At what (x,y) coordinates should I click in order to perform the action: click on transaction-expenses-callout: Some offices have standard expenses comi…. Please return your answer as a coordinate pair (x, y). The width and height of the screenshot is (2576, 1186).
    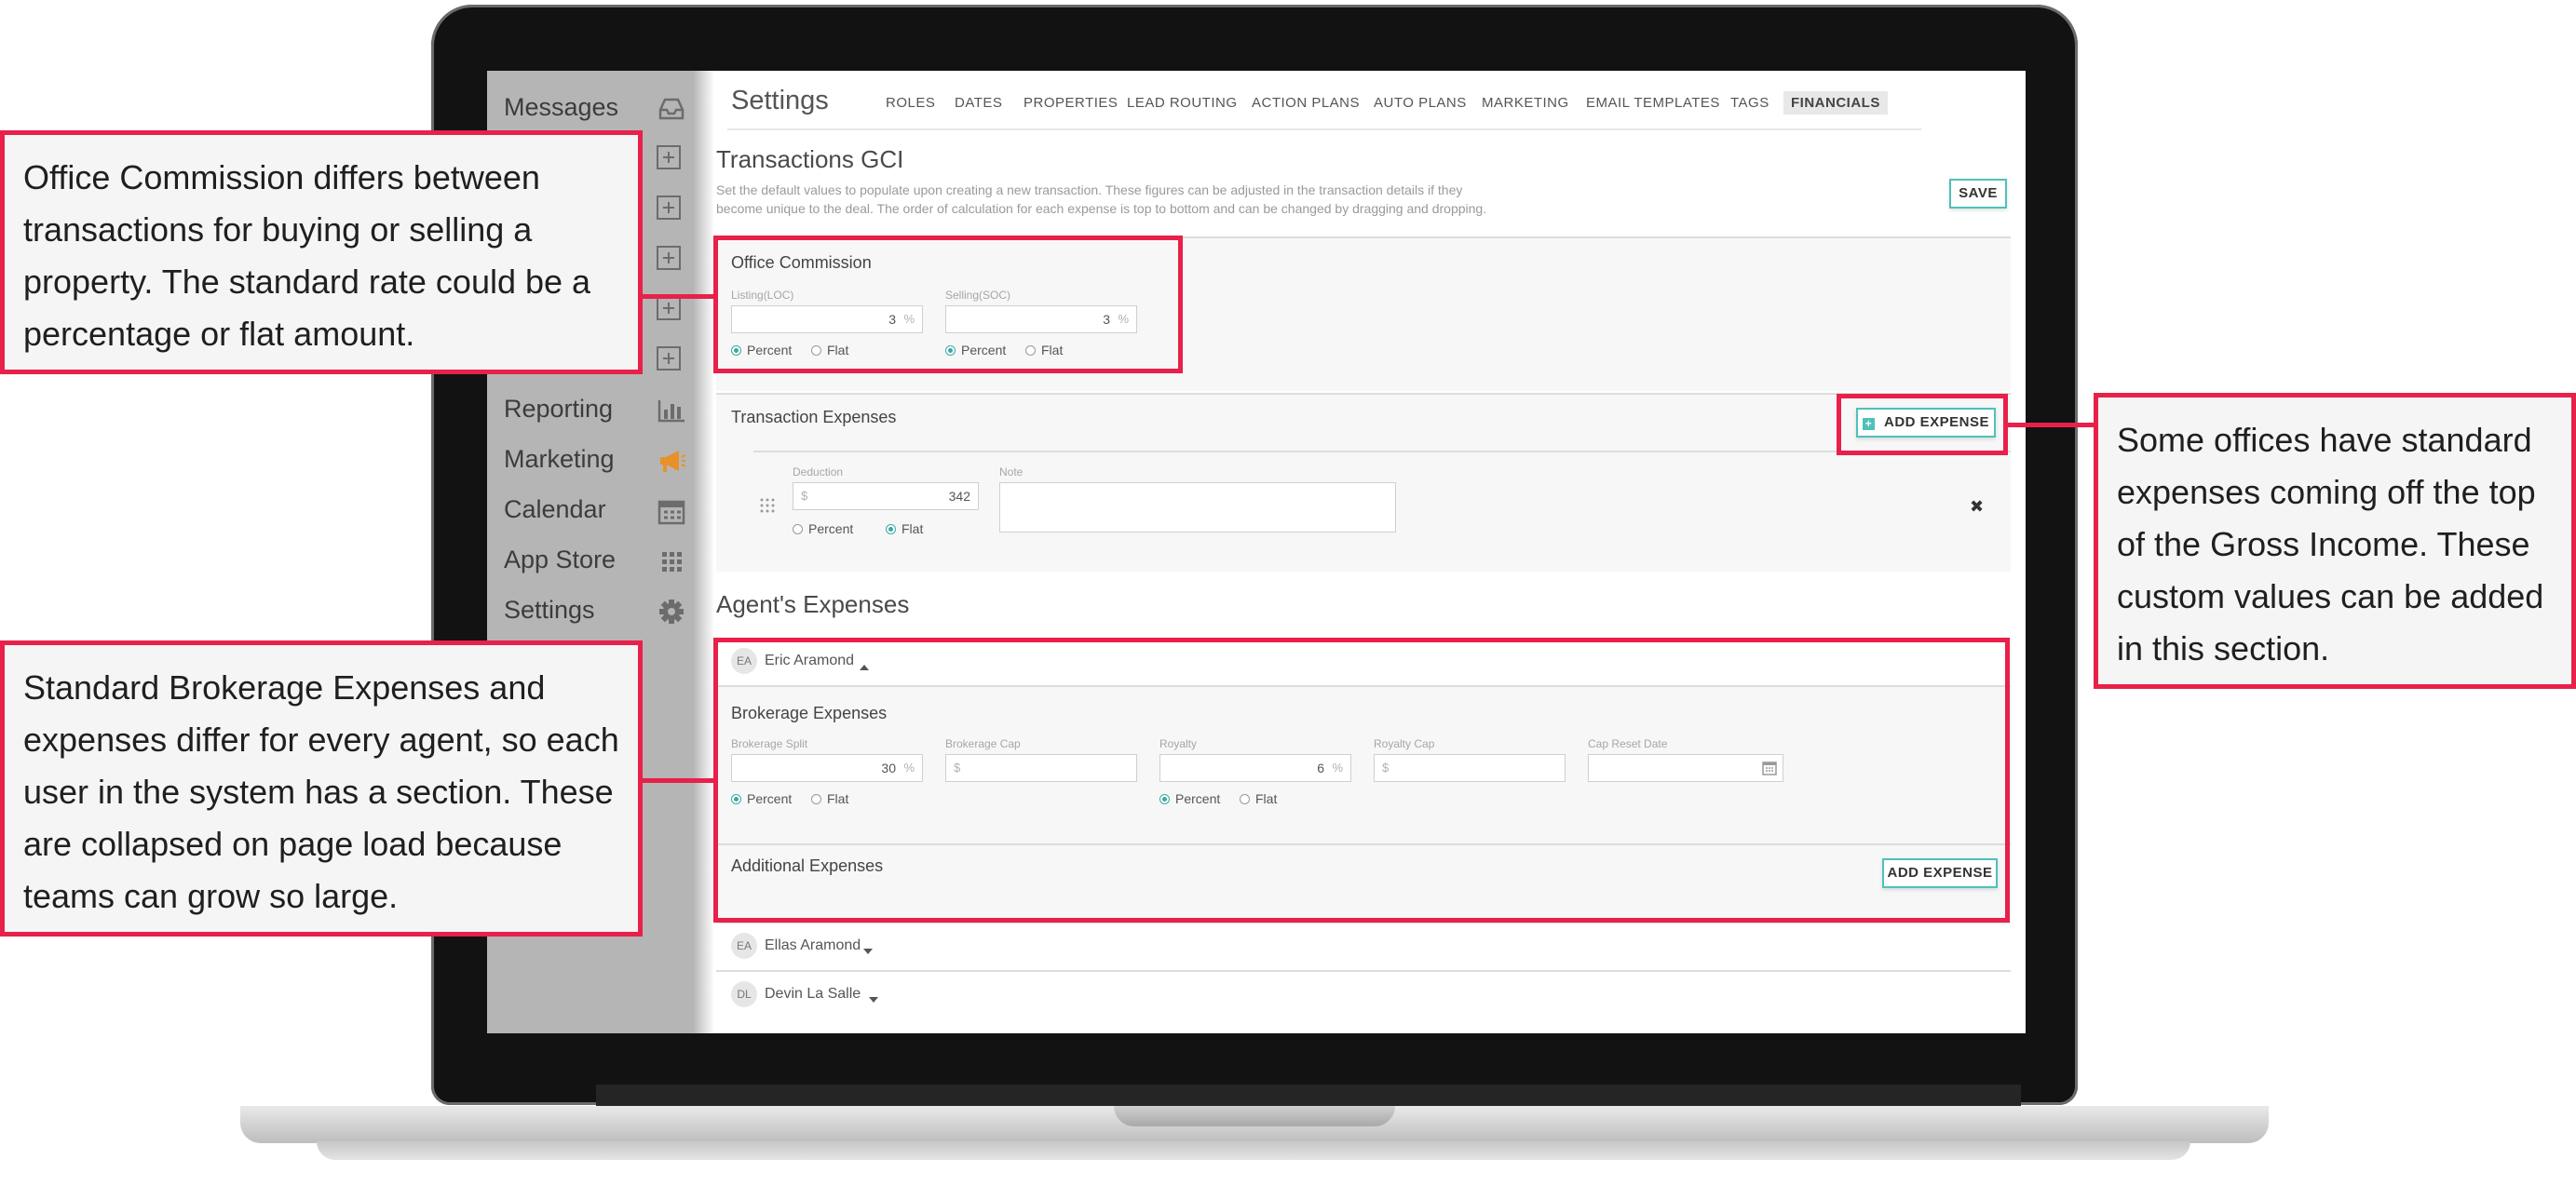
    Looking at the image, I should click on (2335, 541).